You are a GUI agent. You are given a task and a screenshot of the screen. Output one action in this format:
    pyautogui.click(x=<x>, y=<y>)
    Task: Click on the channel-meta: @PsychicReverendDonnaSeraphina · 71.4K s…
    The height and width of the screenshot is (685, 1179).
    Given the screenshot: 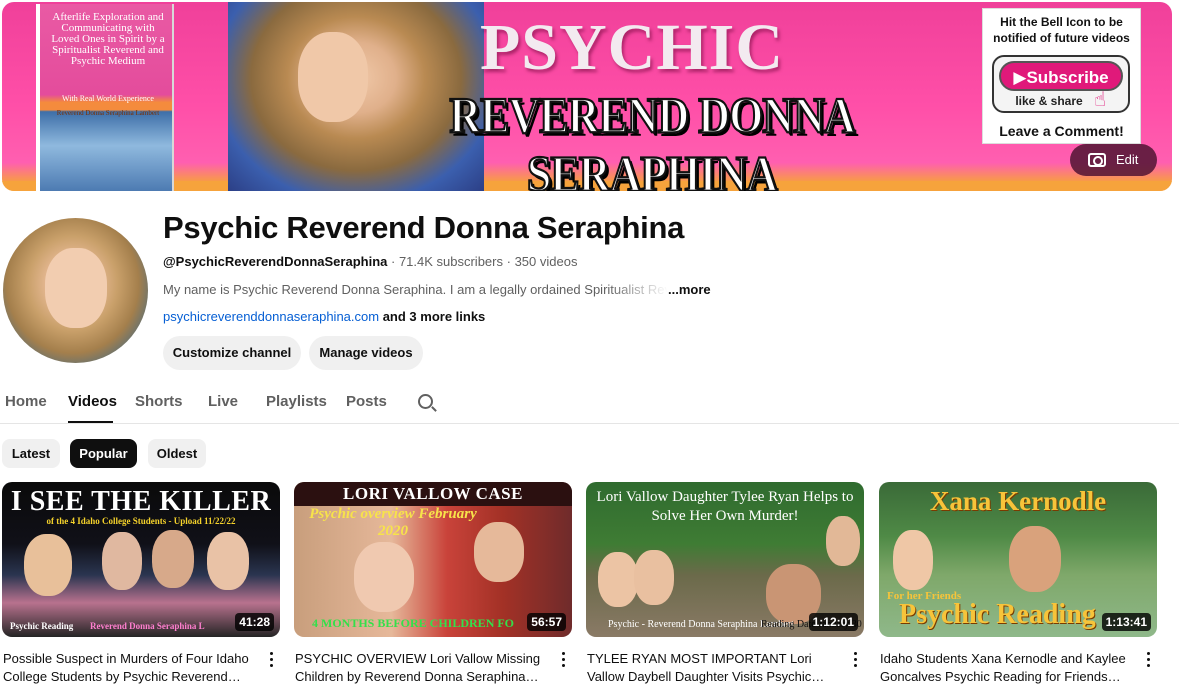 What is the action you would take?
    pyautogui.click(x=370, y=261)
    